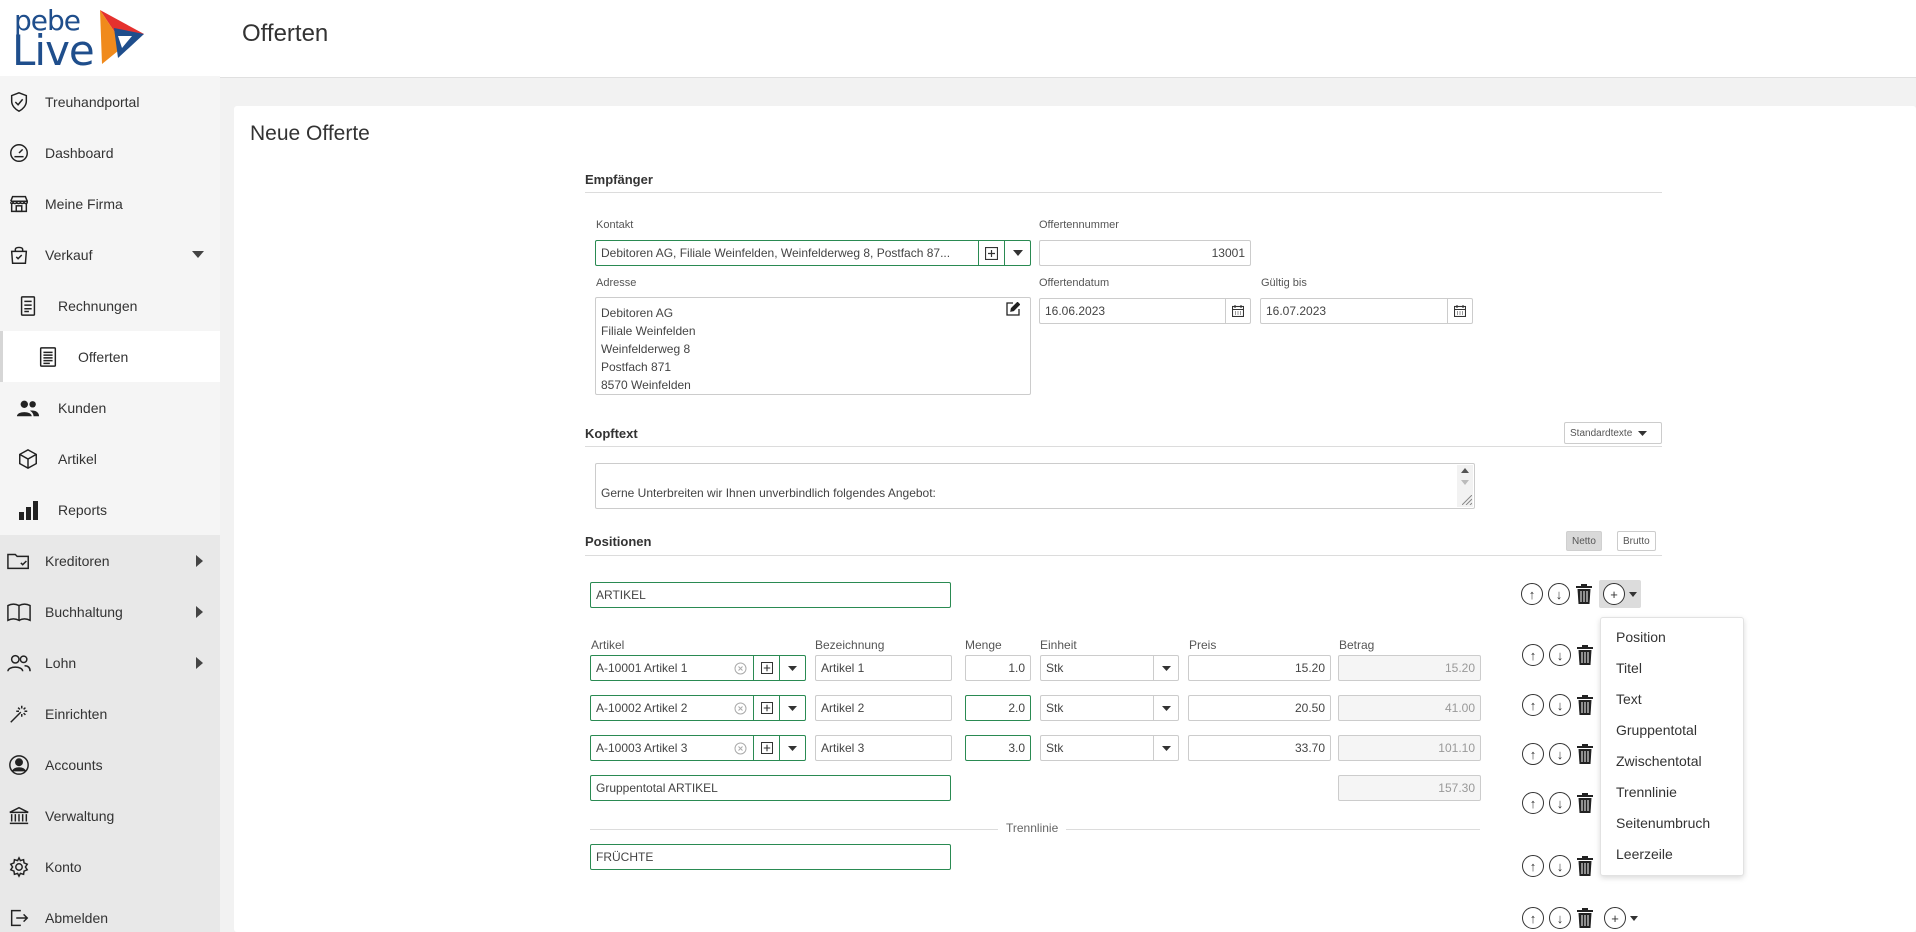  I want to click on artikel-value: A-10001 Artikel 1, so click(642, 668).